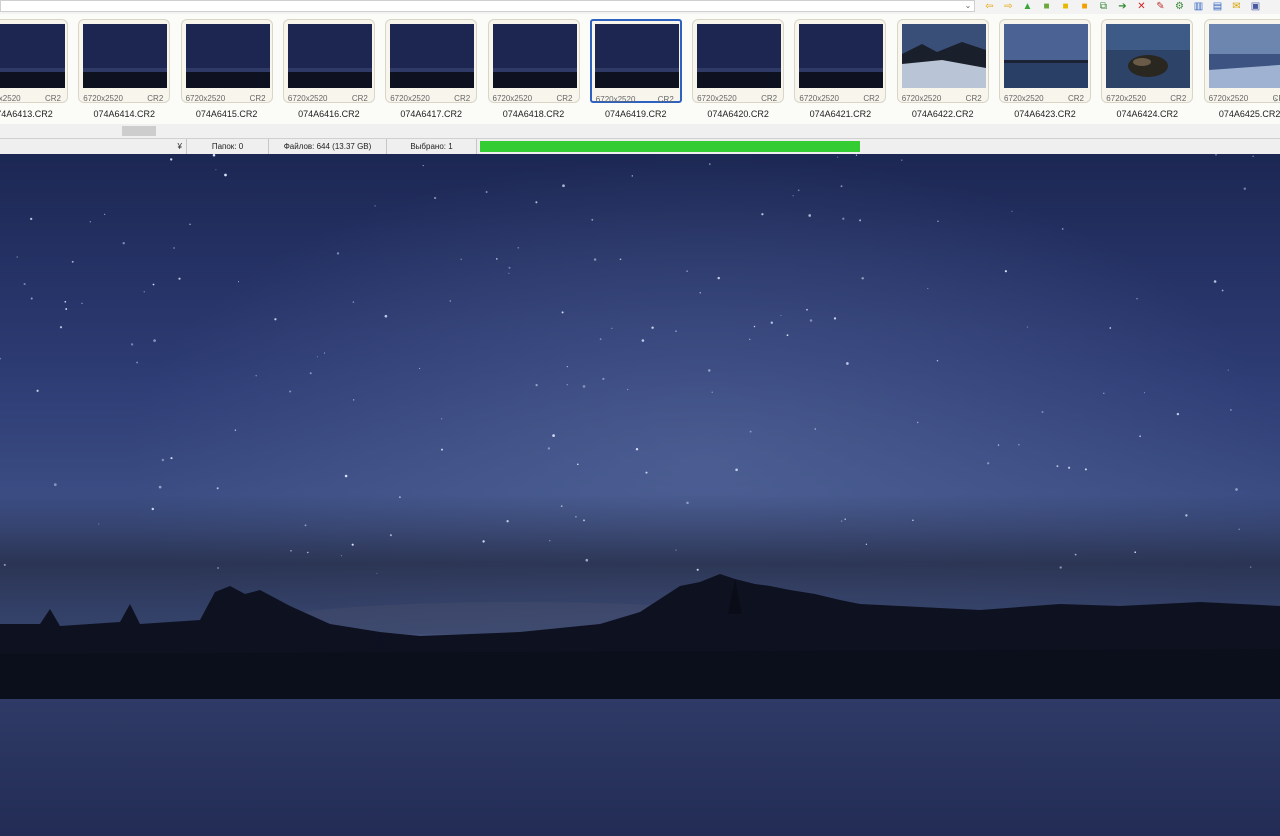  What do you see at coordinates (1240, 114) in the screenshot?
I see `thumbnail-filename: 074A6425.CR2` at bounding box center [1240, 114].